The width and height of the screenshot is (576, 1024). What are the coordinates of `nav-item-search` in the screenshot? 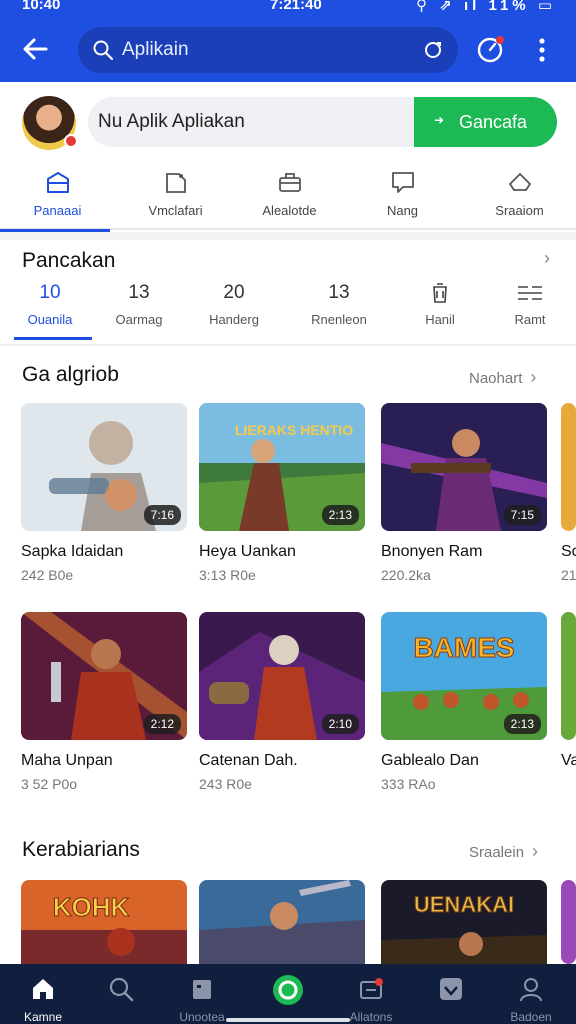 It's located at (121, 994).